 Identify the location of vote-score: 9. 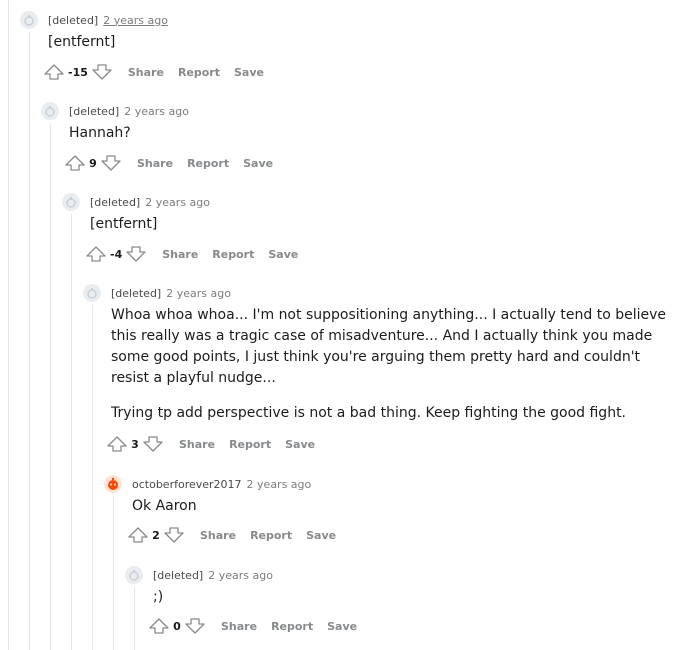
(93, 163).